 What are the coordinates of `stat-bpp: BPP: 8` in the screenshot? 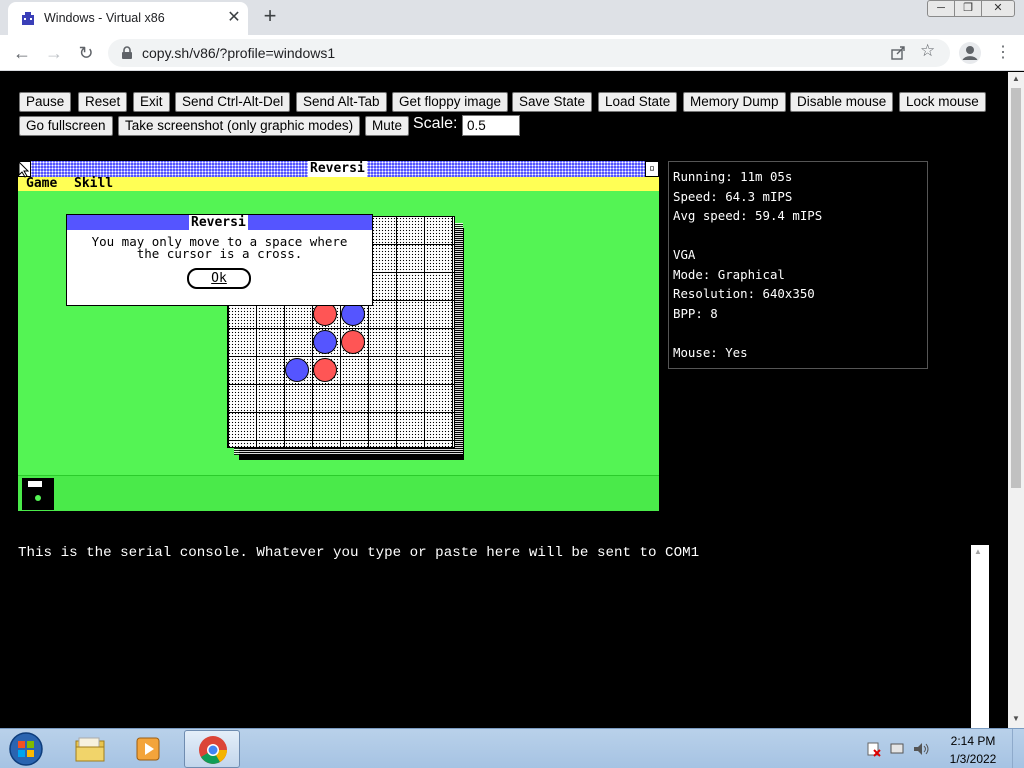 It's located at (695, 313).